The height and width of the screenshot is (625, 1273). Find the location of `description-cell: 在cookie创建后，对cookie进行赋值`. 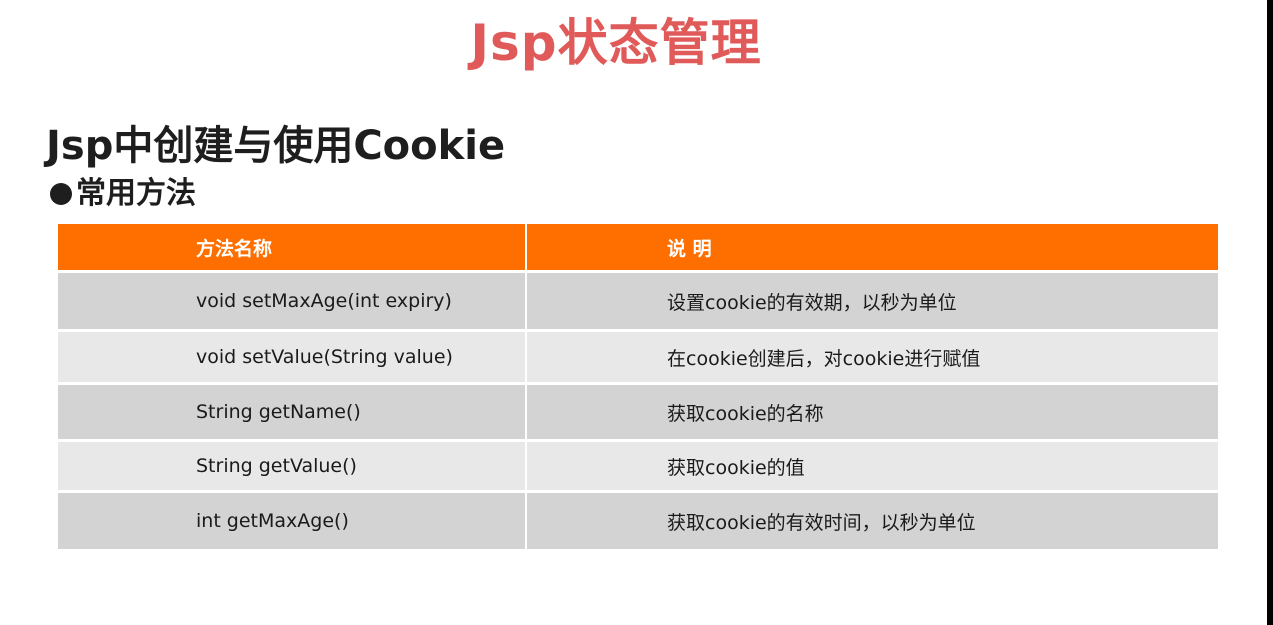

description-cell: 在cookie创建后，对cookie进行赋值 is located at coordinates (872, 357).